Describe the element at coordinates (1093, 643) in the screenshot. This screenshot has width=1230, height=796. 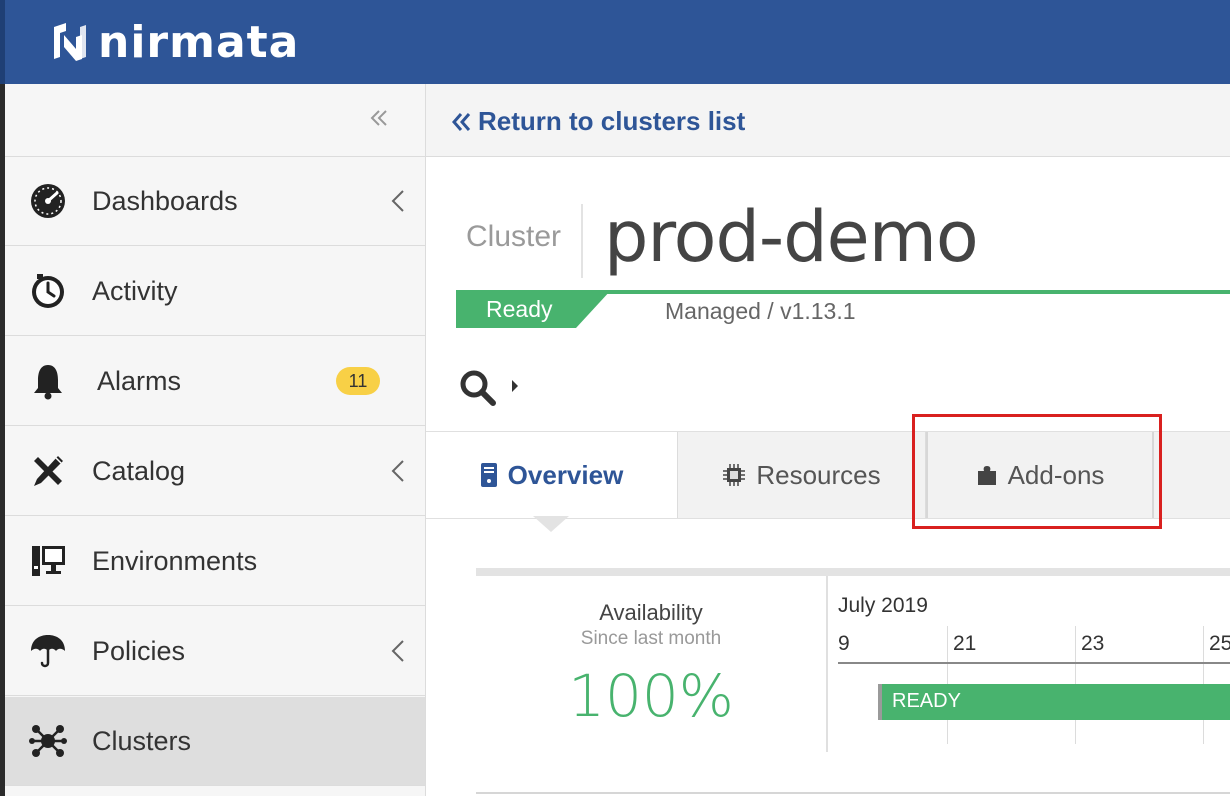
I see `timeline-tick-label: 23` at that location.